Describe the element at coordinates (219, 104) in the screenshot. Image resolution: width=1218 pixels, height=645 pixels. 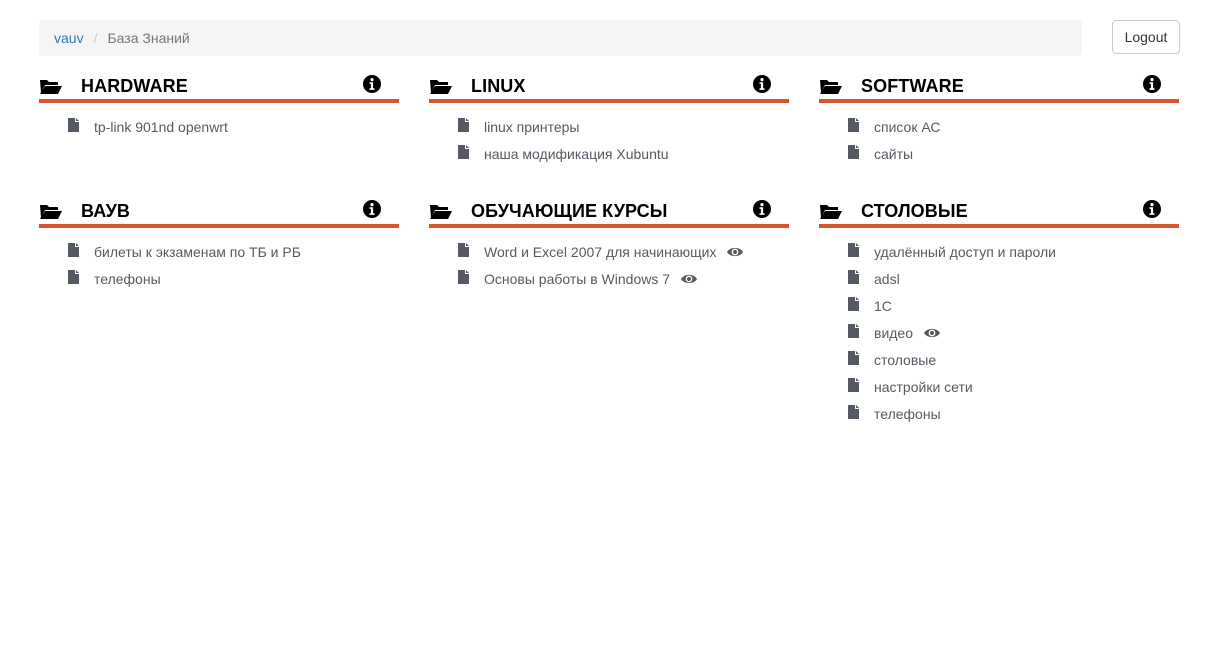
I see `category-panel: HARDWARE tp-link 901nd openwrt` at that location.